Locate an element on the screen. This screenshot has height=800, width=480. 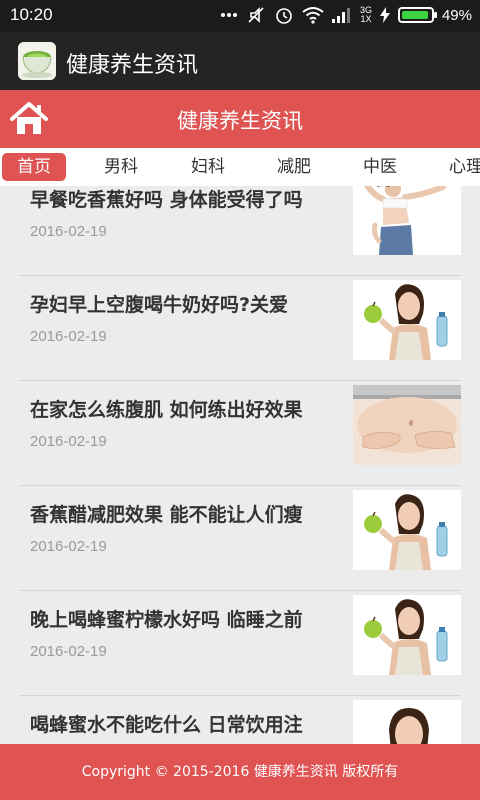
header-title: 健康养生资讯 is located at coordinates (240, 121).